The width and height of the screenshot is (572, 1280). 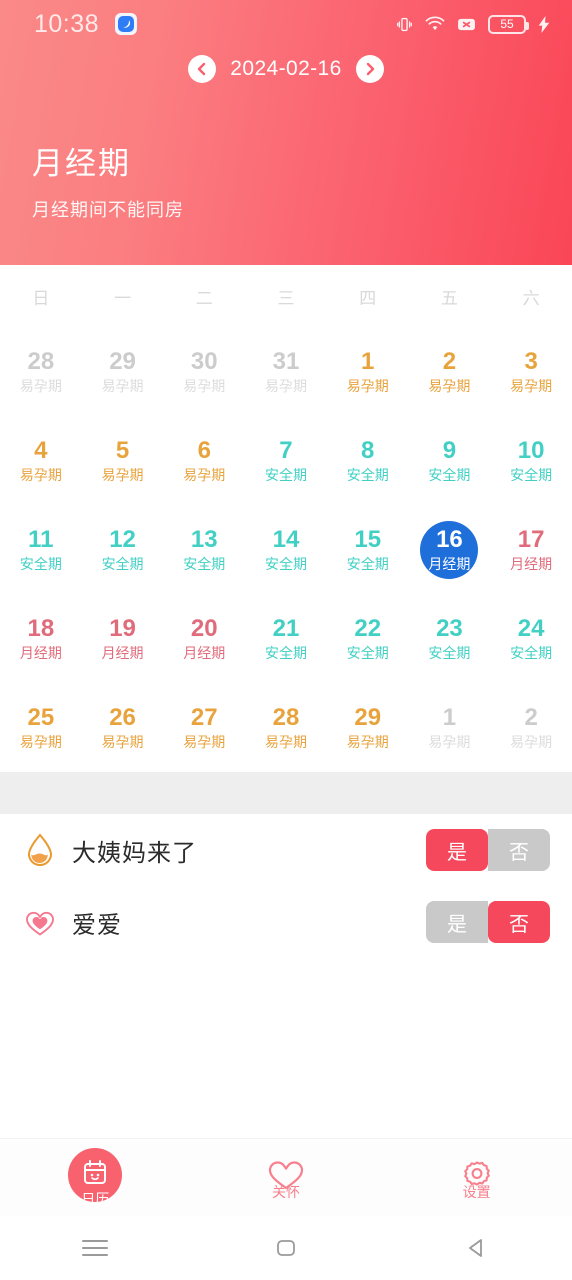 What do you see at coordinates (544, 24) in the screenshot?
I see `charging-bolt-icon` at bounding box center [544, 24].